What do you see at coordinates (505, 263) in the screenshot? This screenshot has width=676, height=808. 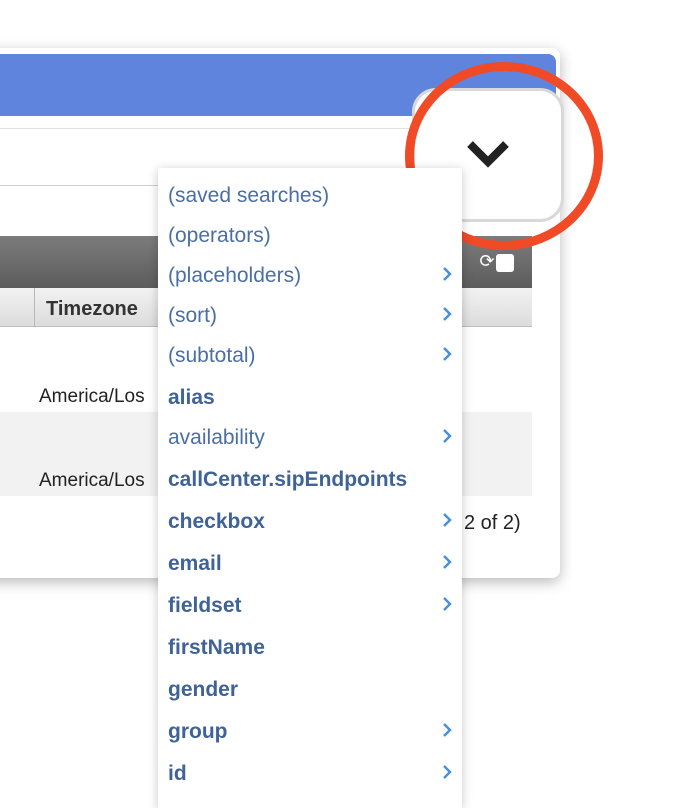 I see `select-all-checkbox` at bounding box center [505, 263].